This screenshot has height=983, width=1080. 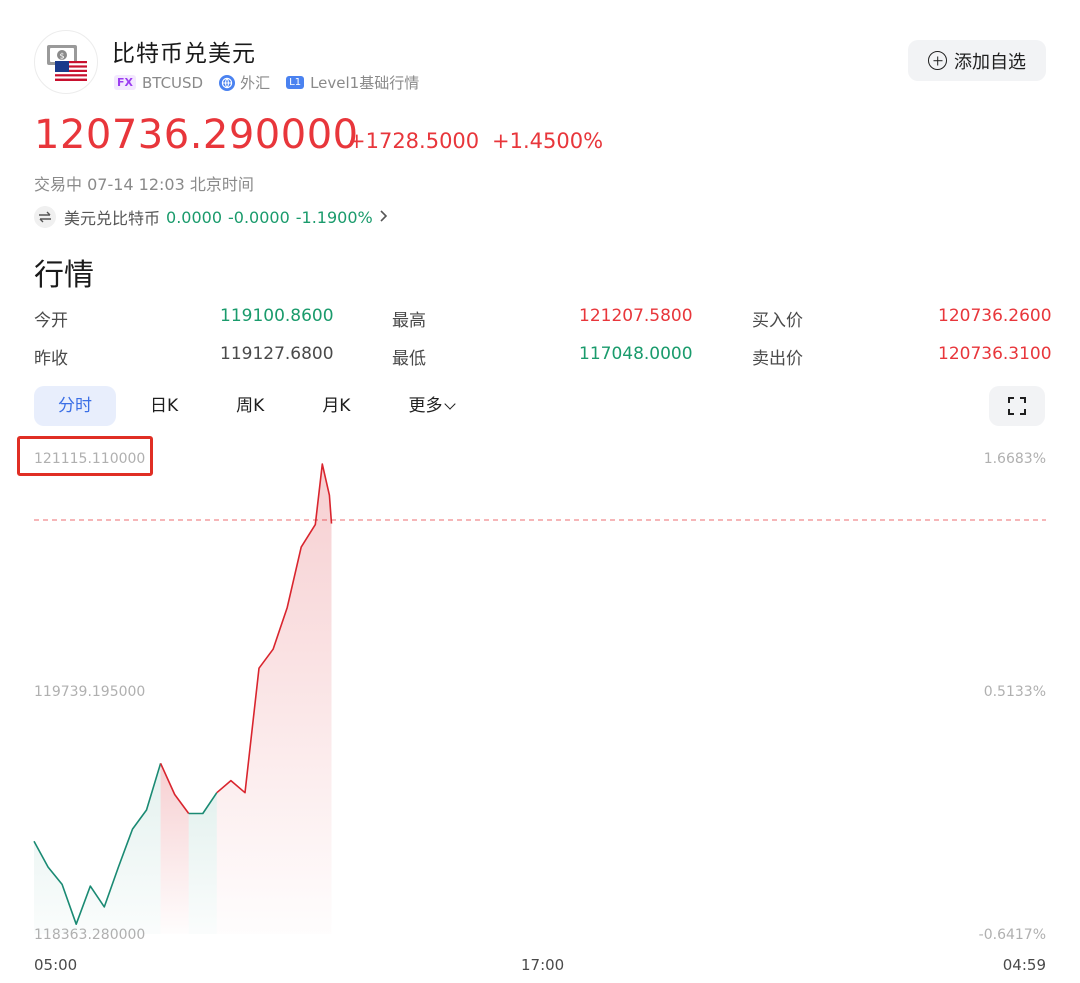 What do you see at coordinates (1014, 459) in the screenshot?
I see `pct-tick-label: 1.6683%` at bounding box center [1014, 459].